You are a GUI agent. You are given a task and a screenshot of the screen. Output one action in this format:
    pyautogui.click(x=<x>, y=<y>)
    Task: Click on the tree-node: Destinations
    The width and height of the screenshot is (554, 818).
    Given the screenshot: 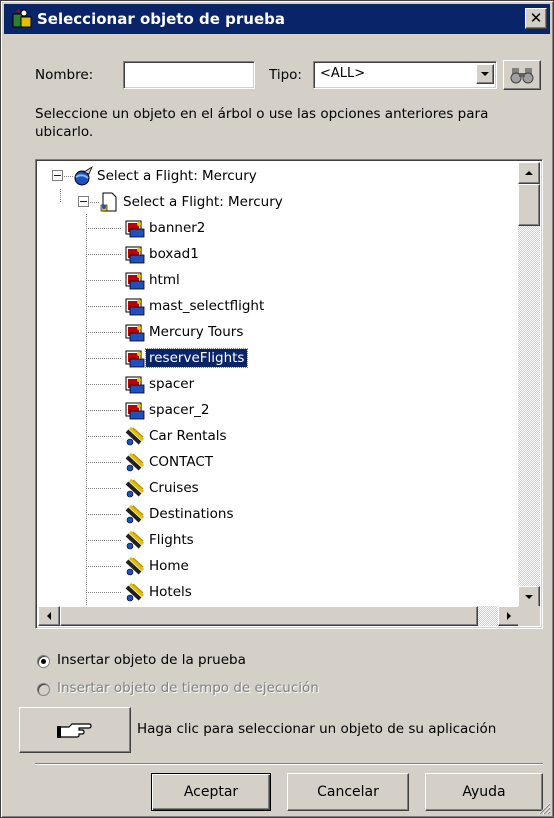 What is the action you would take?
    pyautogui.click(x=180, y=514)
    